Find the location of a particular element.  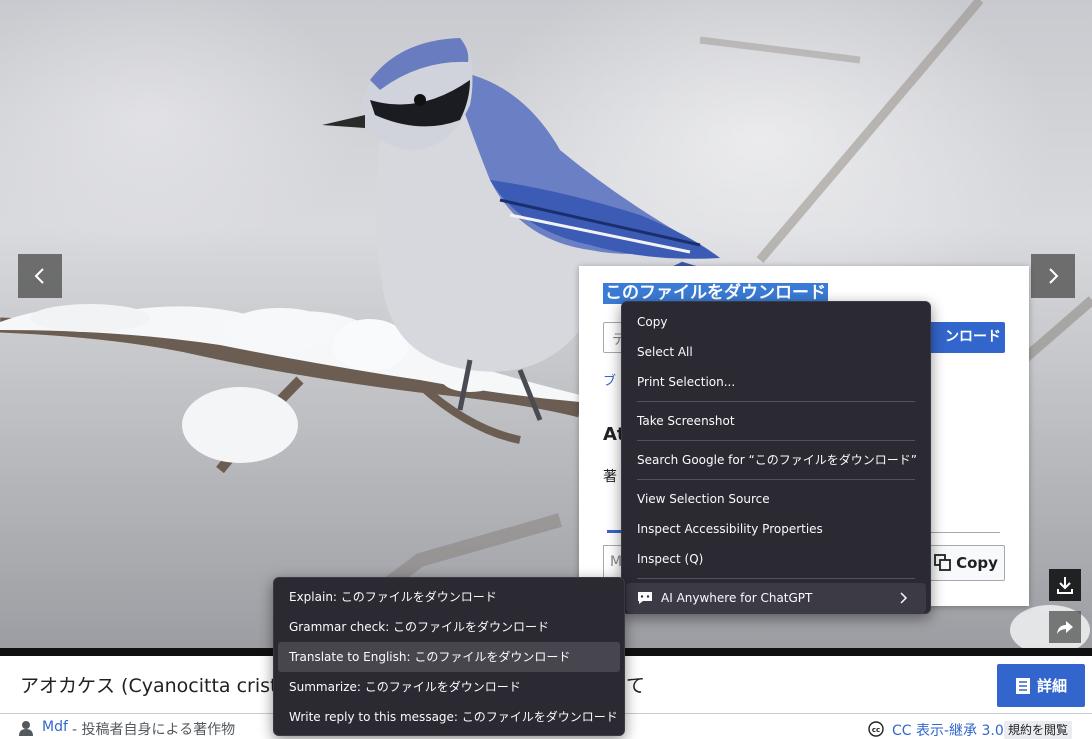

share-side-button is located at coordinates (1065, 627).